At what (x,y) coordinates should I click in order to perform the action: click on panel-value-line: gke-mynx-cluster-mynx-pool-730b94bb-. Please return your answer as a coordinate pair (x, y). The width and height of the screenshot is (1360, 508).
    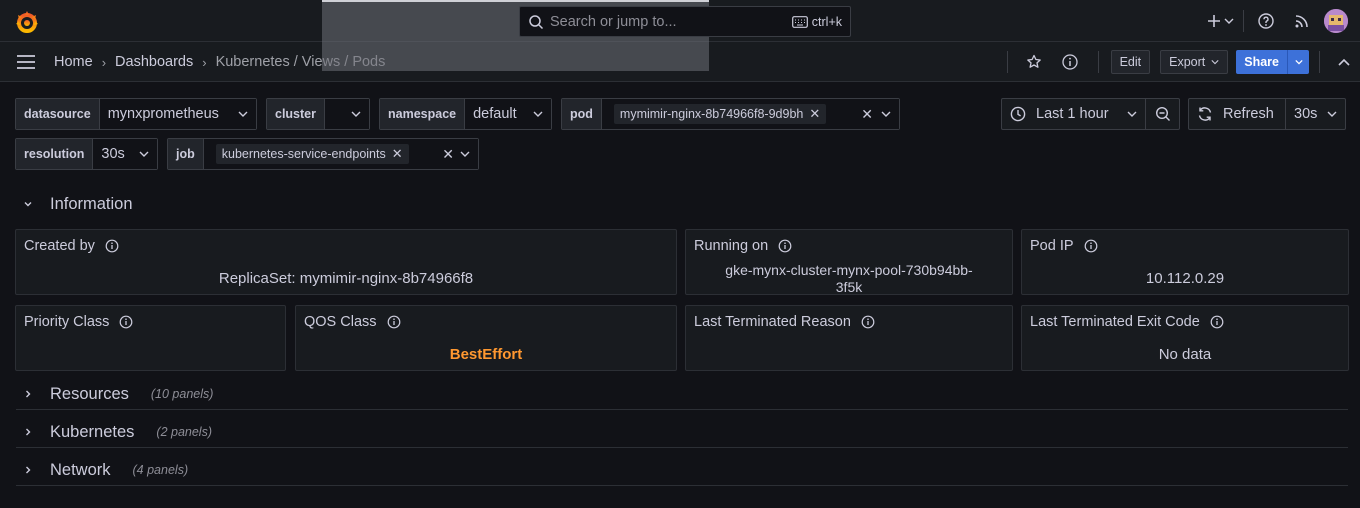
    Looking at the image, I should click on (849, 270).